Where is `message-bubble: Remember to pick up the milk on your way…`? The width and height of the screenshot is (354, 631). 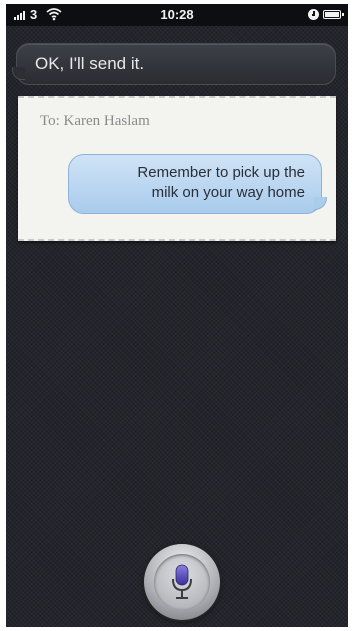
message-bubble: Remember to pick up the milk on your way… is located at coordinates (197, 184).